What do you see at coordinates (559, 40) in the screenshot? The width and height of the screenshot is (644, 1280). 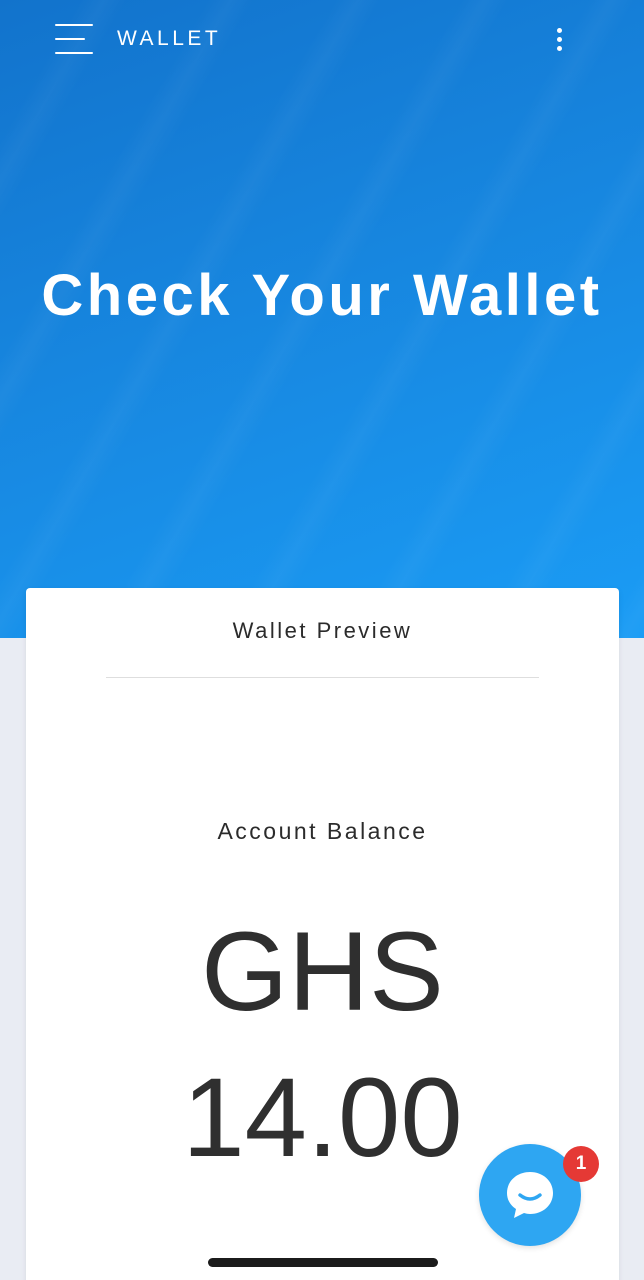 I see `more-vertical-icon` at bounding box center [559, 40].